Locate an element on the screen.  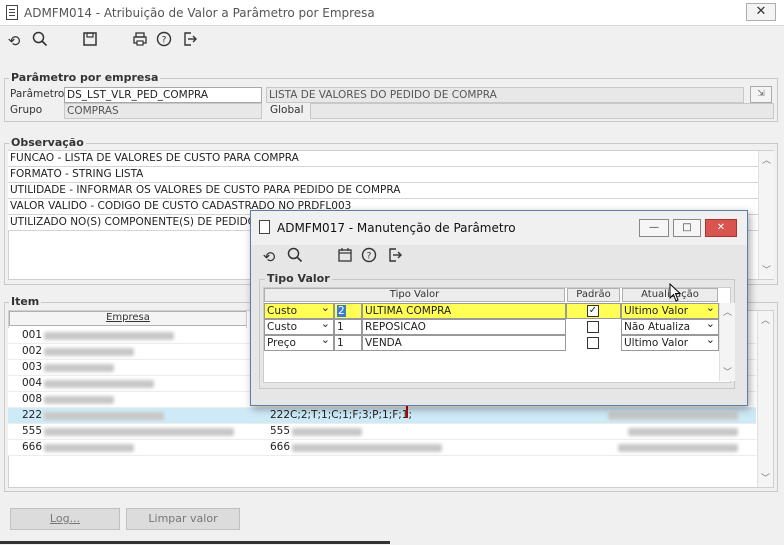
global-field is located at coordinates (542, 111).